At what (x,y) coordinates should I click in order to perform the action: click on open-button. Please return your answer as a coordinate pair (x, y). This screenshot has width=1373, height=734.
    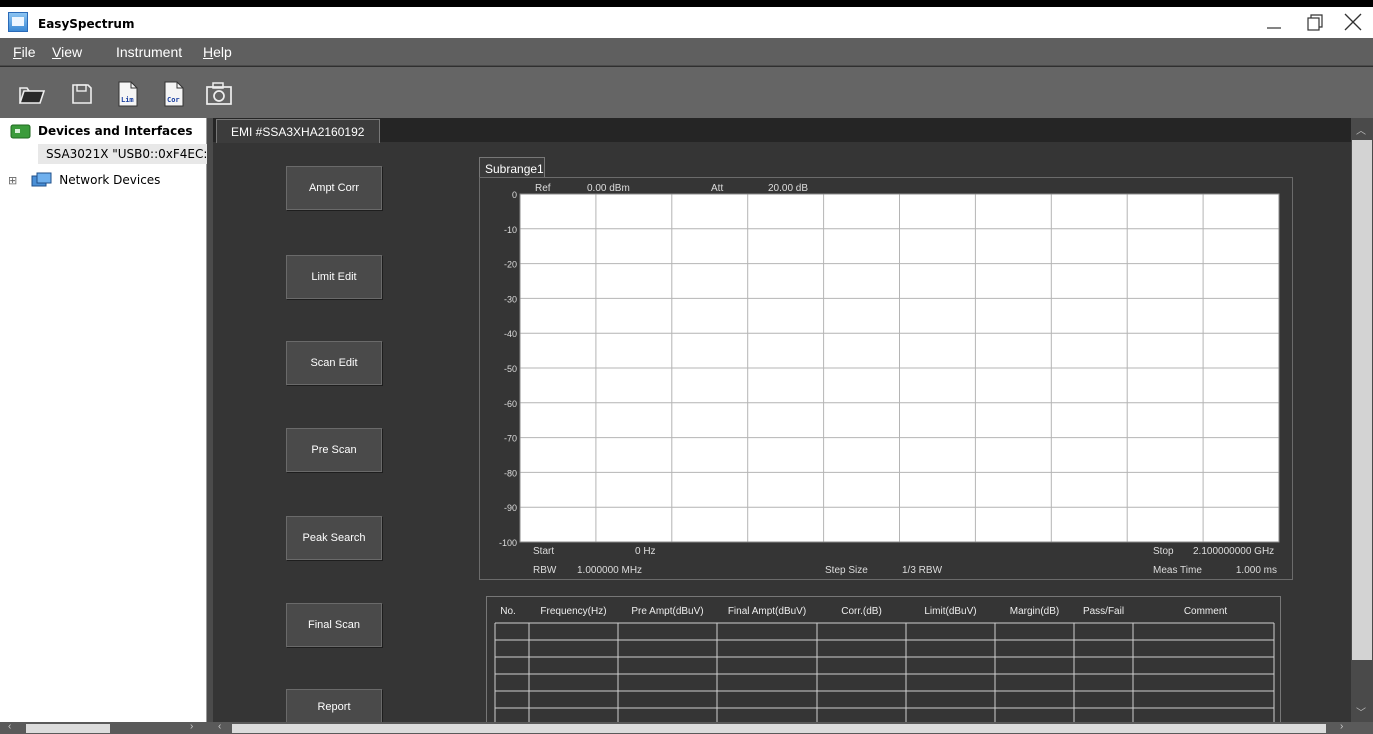
    Looking at the image, I should click on (32, 94).